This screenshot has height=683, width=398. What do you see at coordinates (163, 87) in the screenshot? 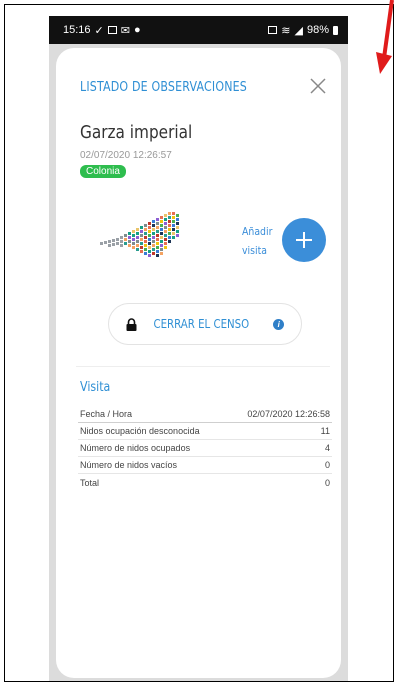
I see `page-title: LISTADO DE OBSERVACIONES` at bounding box center [163, 87].